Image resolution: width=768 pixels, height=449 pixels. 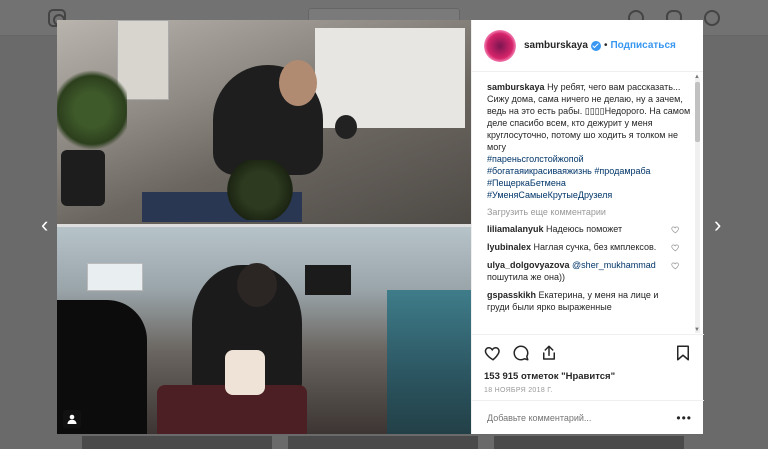 I want to click on hashtag: #УменяСамыеКрутыеДрузеля, so click(x=589, y=195).